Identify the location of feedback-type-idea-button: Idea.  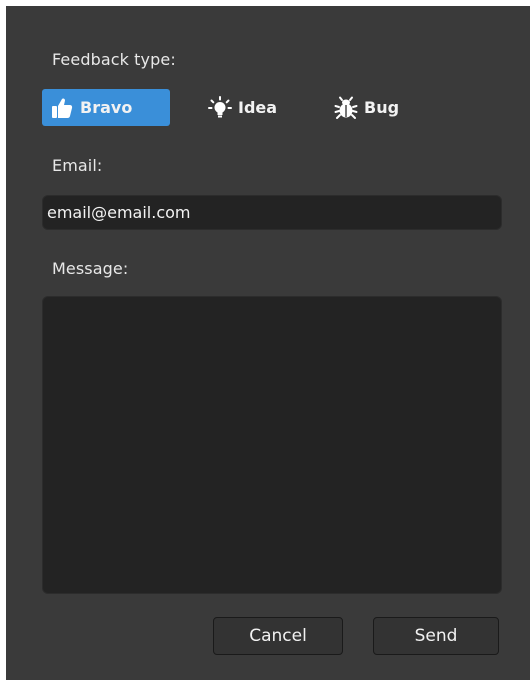
(244, 107).